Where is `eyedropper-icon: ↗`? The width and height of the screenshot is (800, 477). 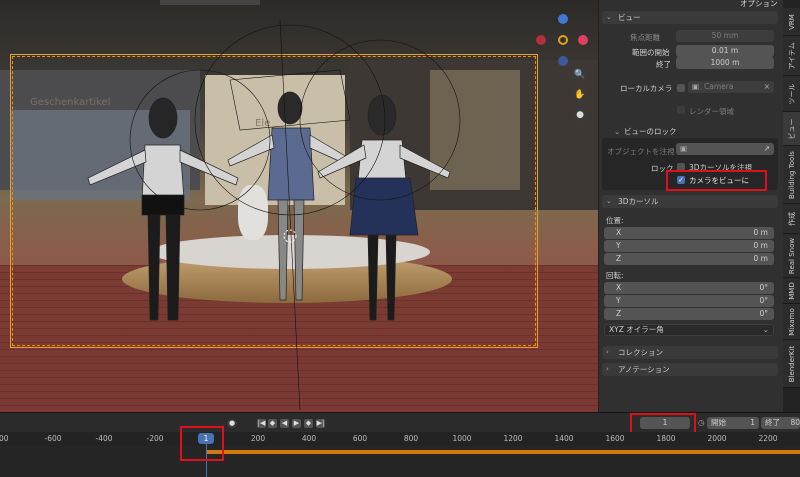 eyedropper-icon: ↗ is located at coordinates (767, 149).